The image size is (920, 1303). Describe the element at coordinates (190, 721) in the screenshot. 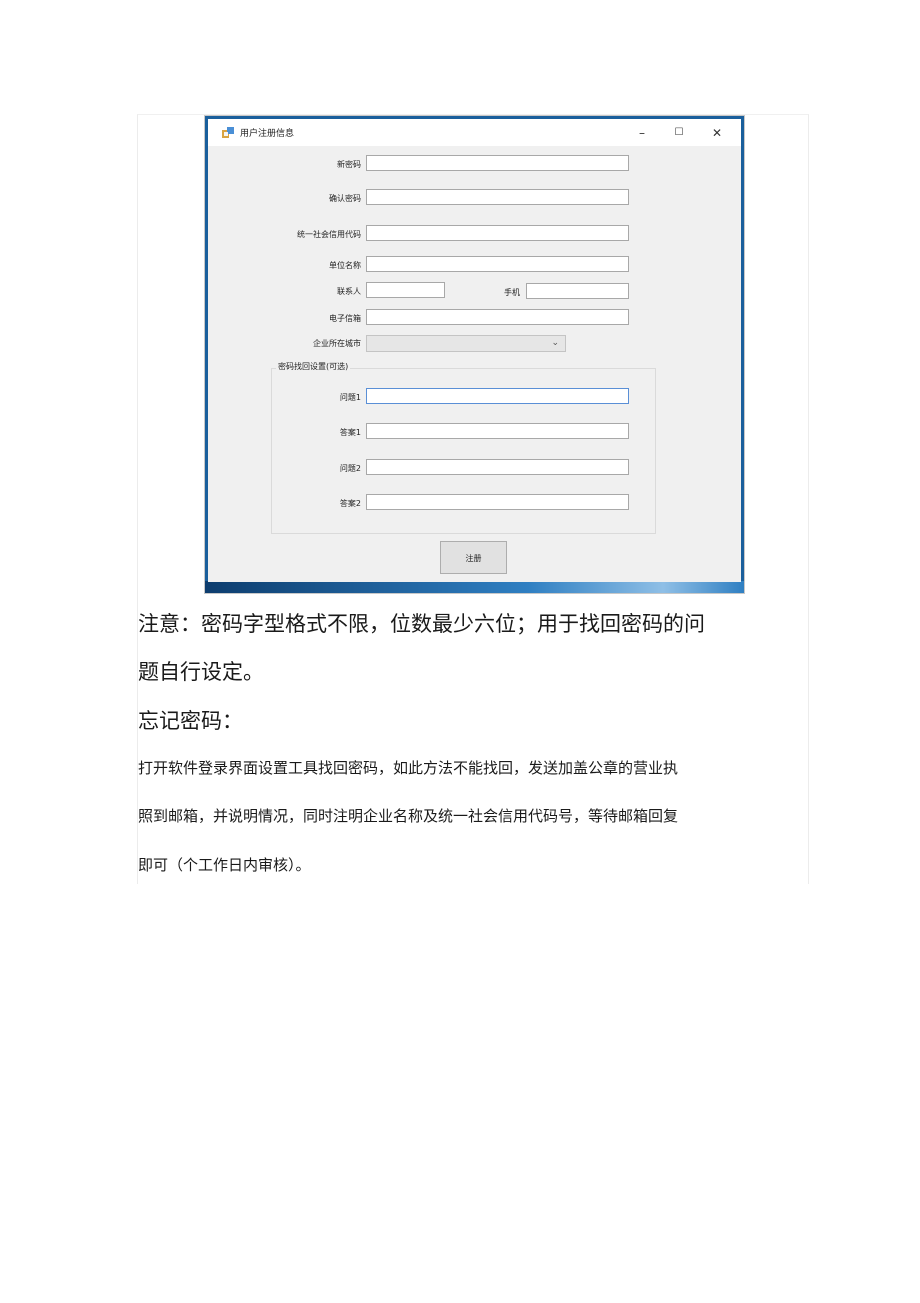

I see `forgot-password-heading: 忘记密码：` at that location.